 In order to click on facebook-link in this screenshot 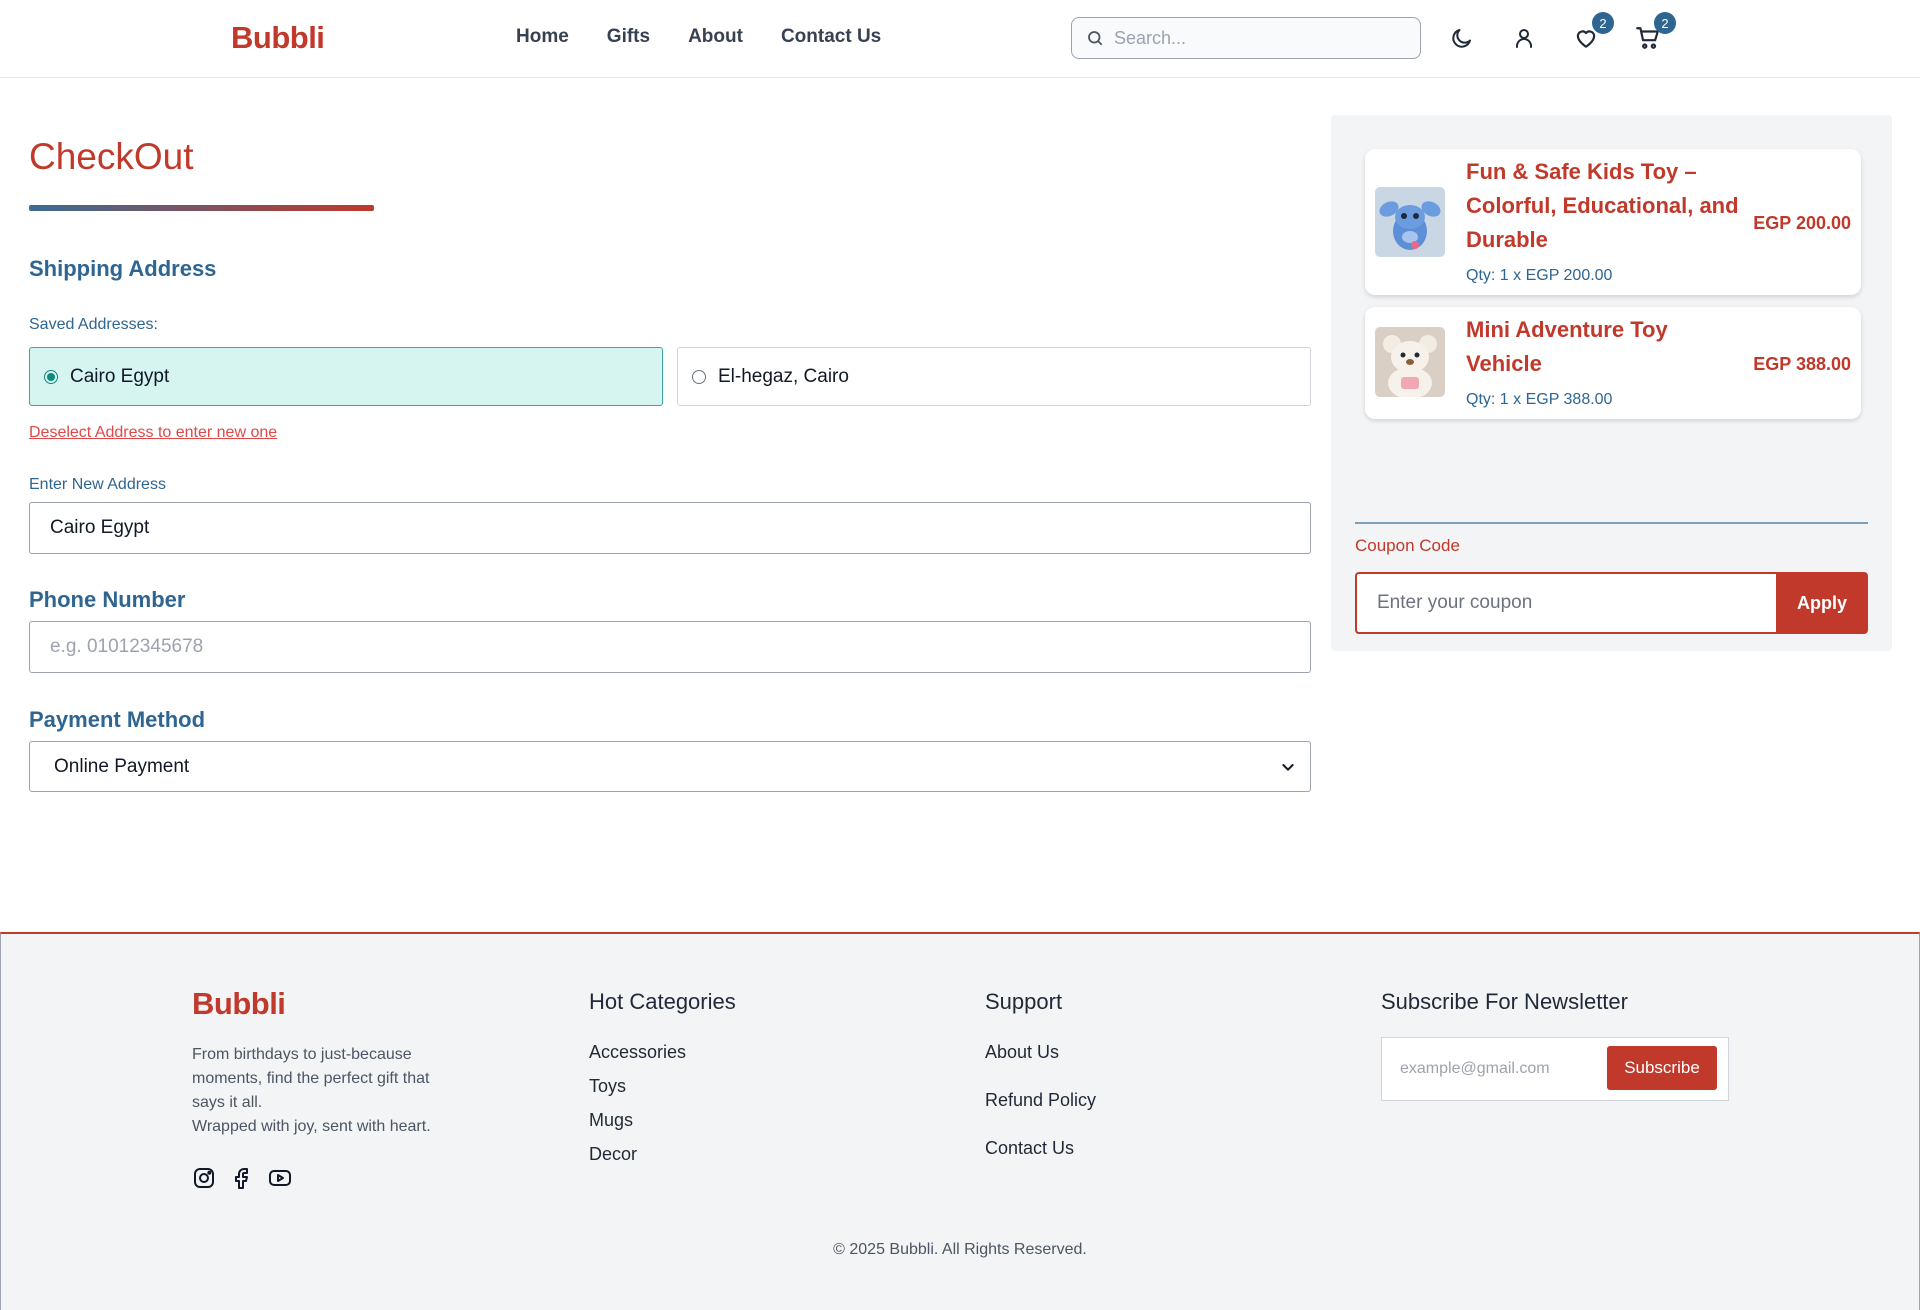, I will do `click(242, 1180)`.